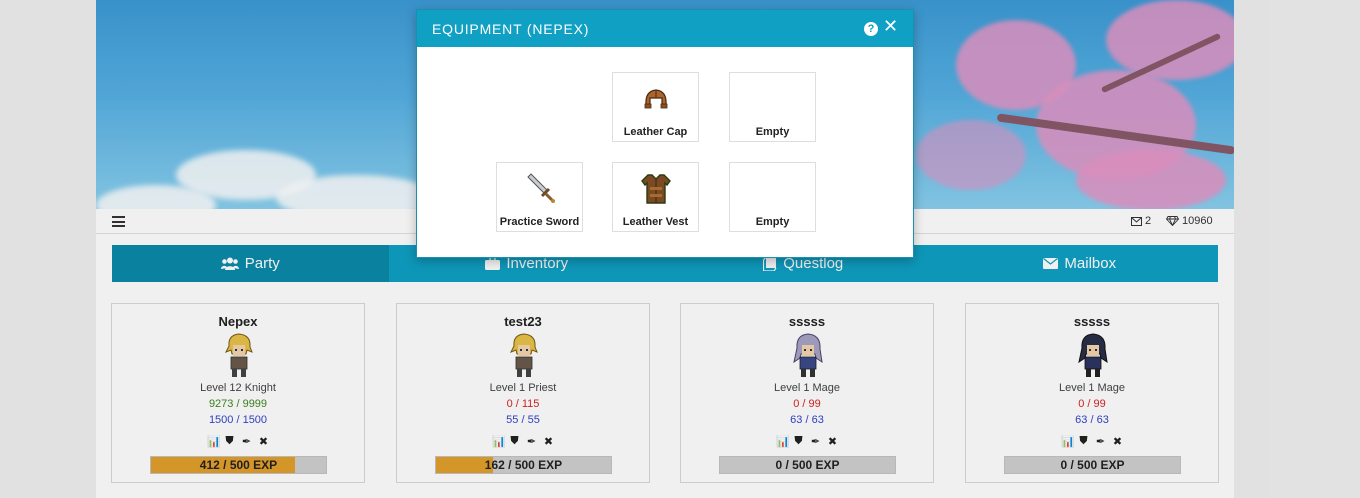 Image resolution: width=1360 pixels, height=498 pixels. What do you see at coordinates (871, 29) in the screenshot?
I see `help-icon: ?` at bounding box center [871, 29].